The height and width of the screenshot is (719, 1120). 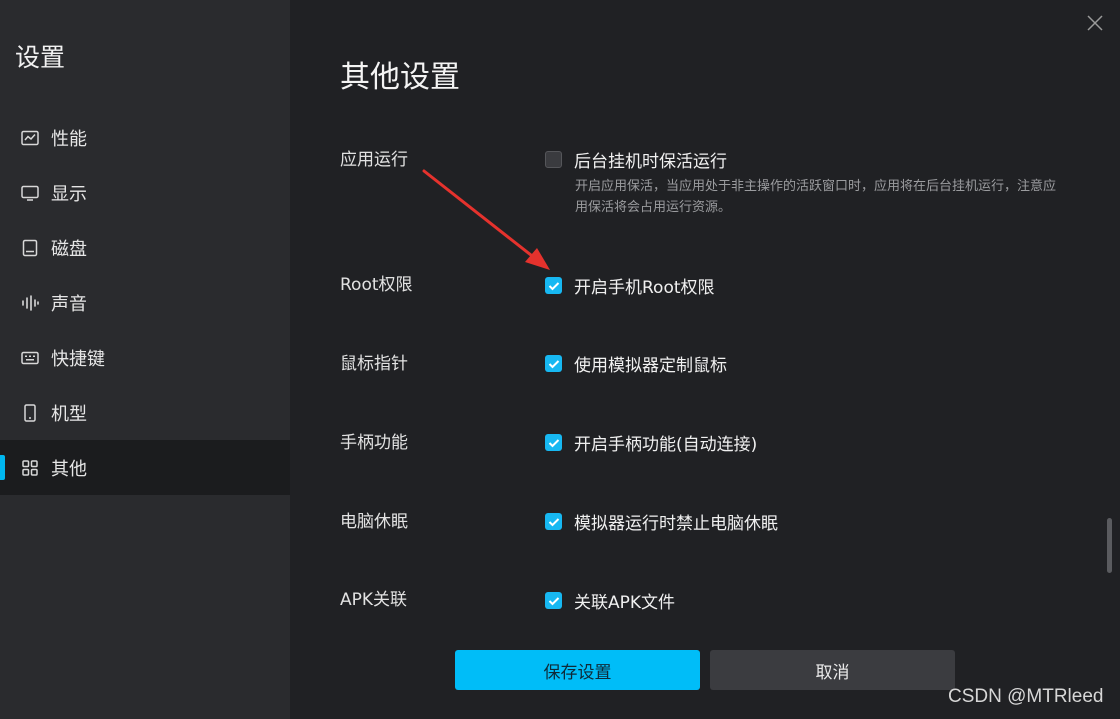 What do you see at coordinates (374, 600) in the screenshot?
I see `section-label-apk: APK关联` at bounding box center [374, 600].